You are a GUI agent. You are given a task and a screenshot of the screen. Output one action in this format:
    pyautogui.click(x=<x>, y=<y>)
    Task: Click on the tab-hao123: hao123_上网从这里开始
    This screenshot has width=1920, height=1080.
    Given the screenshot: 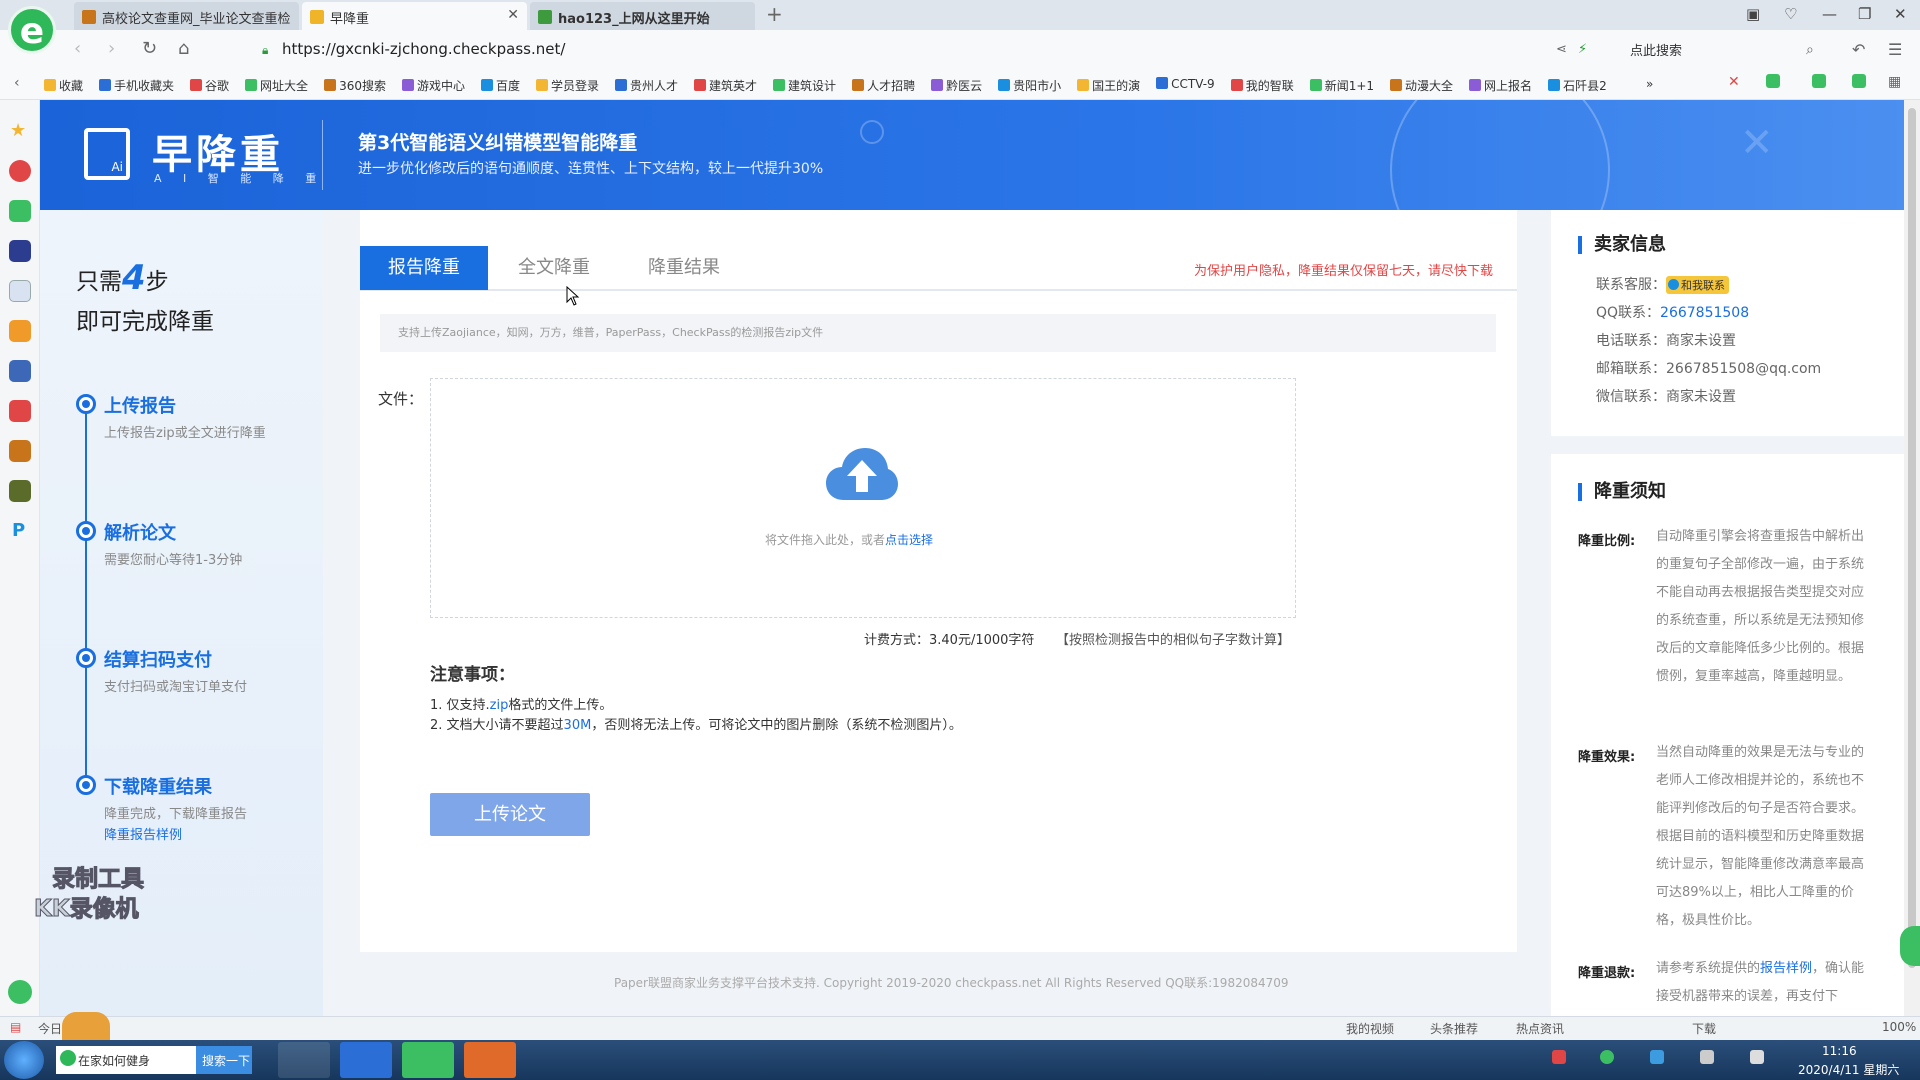 What is the action you would take?
    pyautogui.click(x=642, y=16)
    